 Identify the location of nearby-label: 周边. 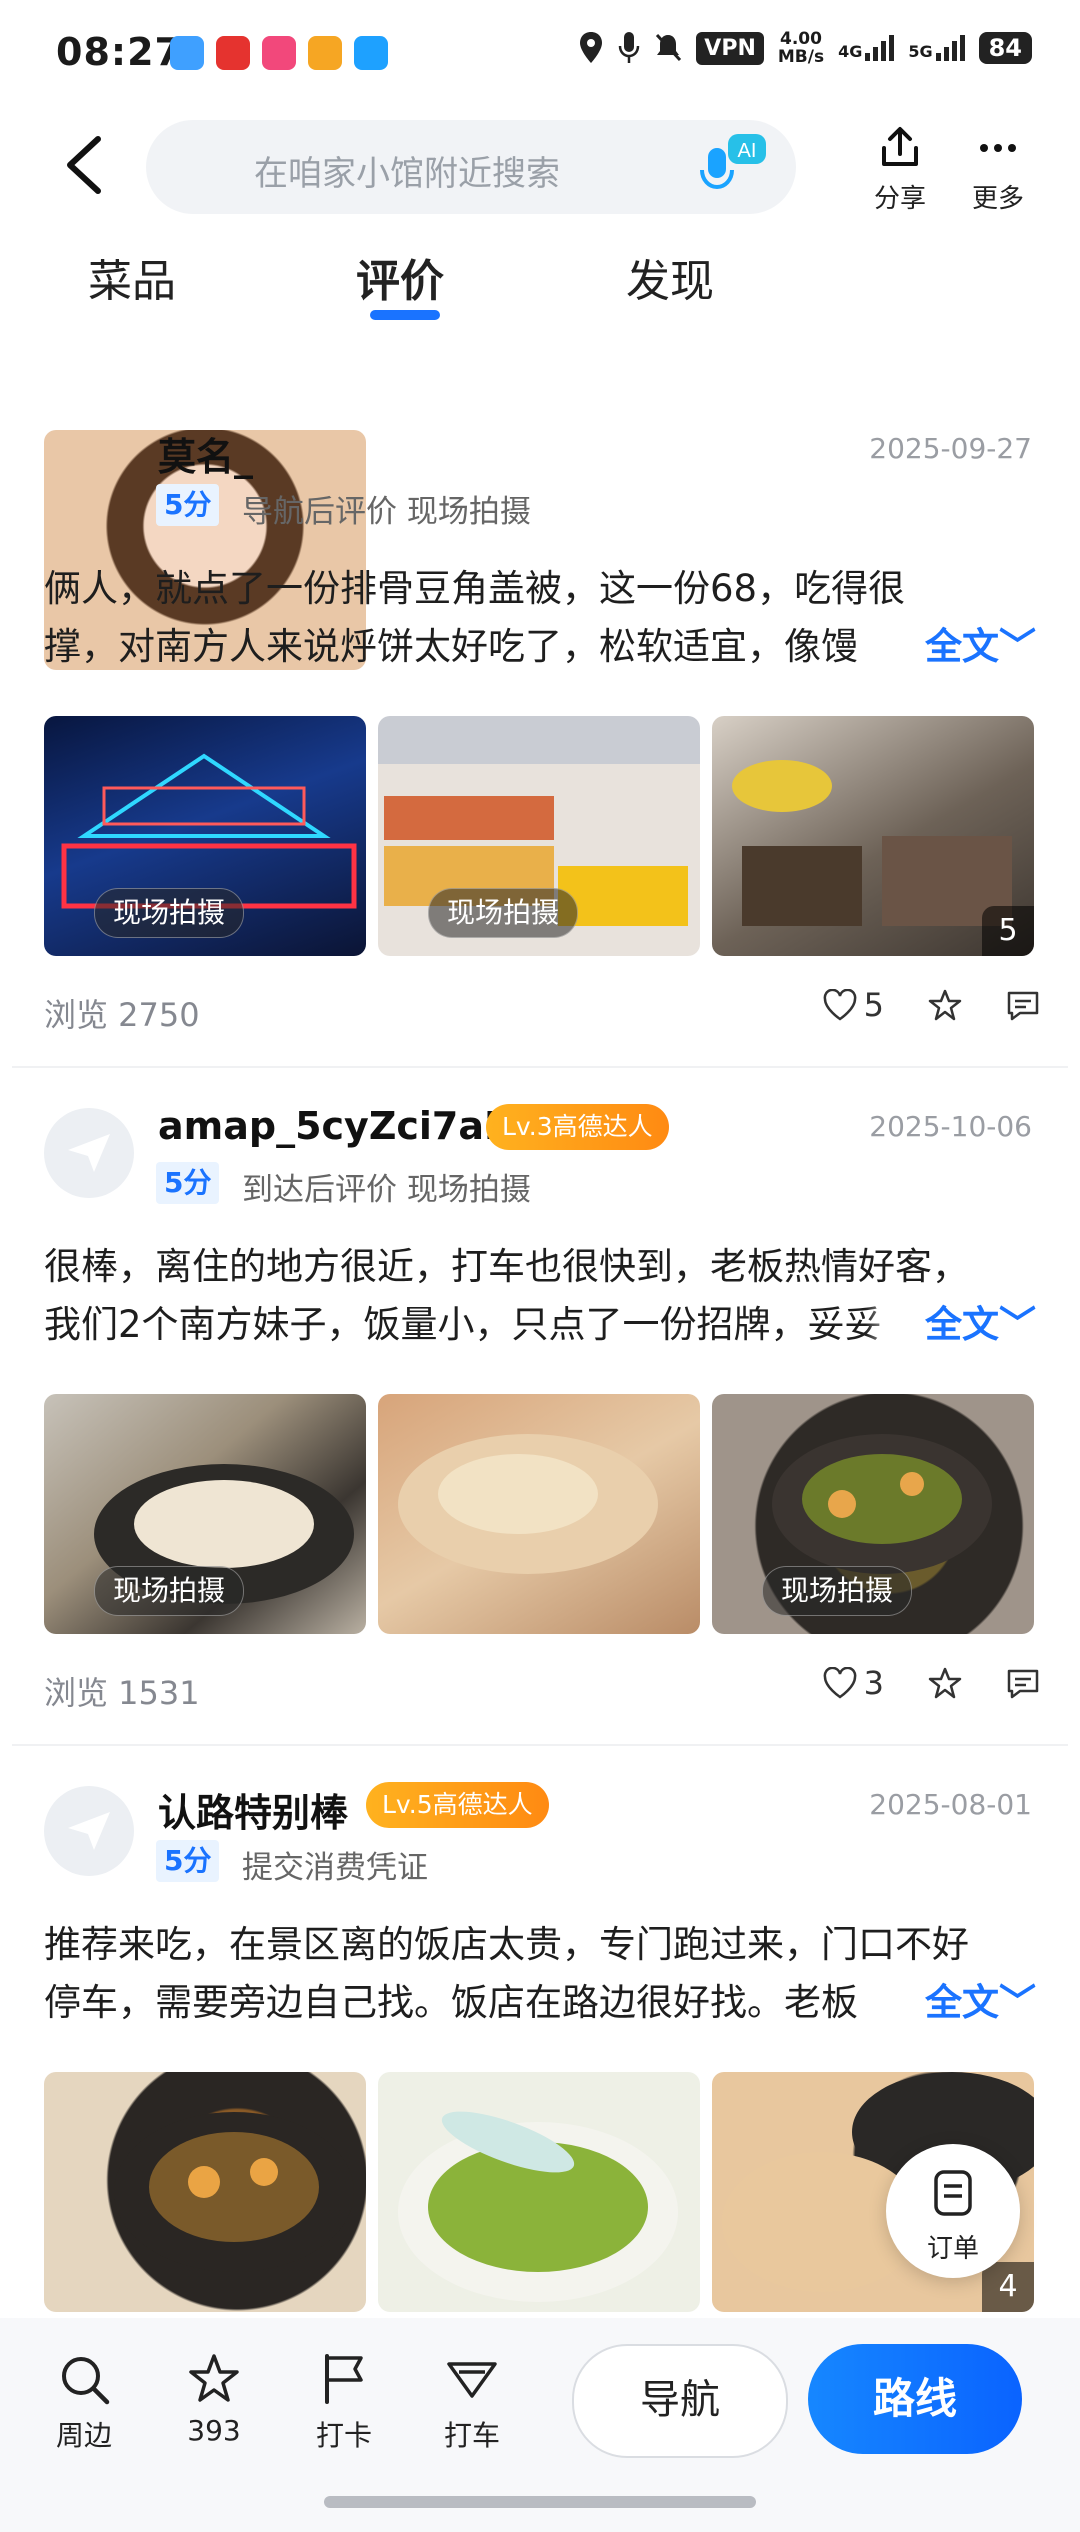
(83, 2435).